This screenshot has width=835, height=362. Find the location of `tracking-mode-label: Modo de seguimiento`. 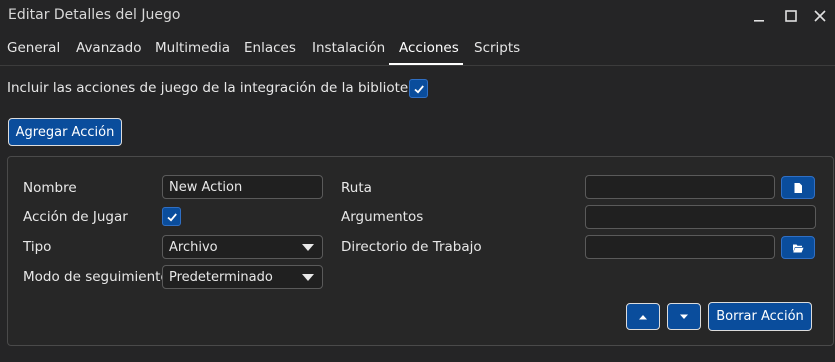

tracking-mode-label: Modo de seguimiento is located at coordinates (96, 277).